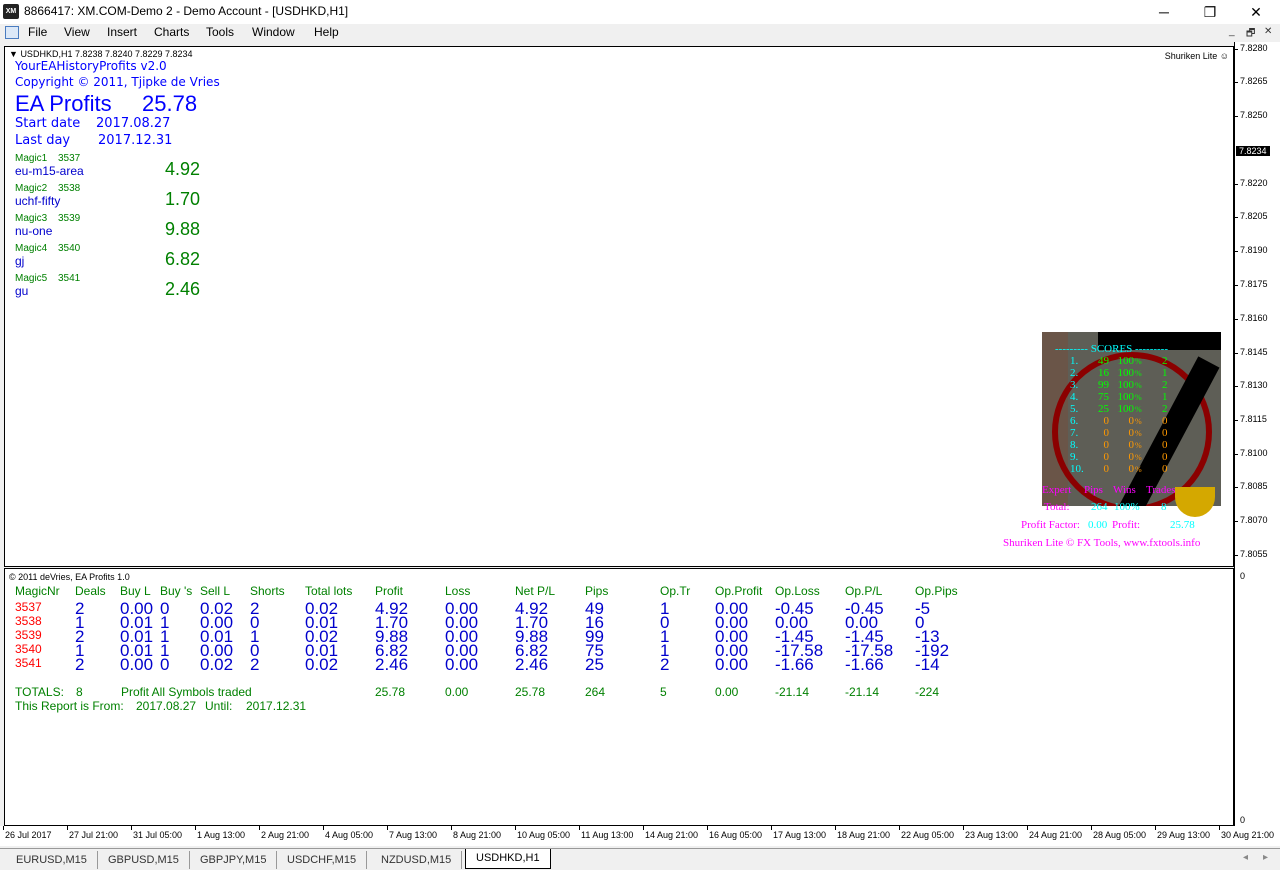  I want to click on tab-scroll-left: ◂, so click(1245, 857).